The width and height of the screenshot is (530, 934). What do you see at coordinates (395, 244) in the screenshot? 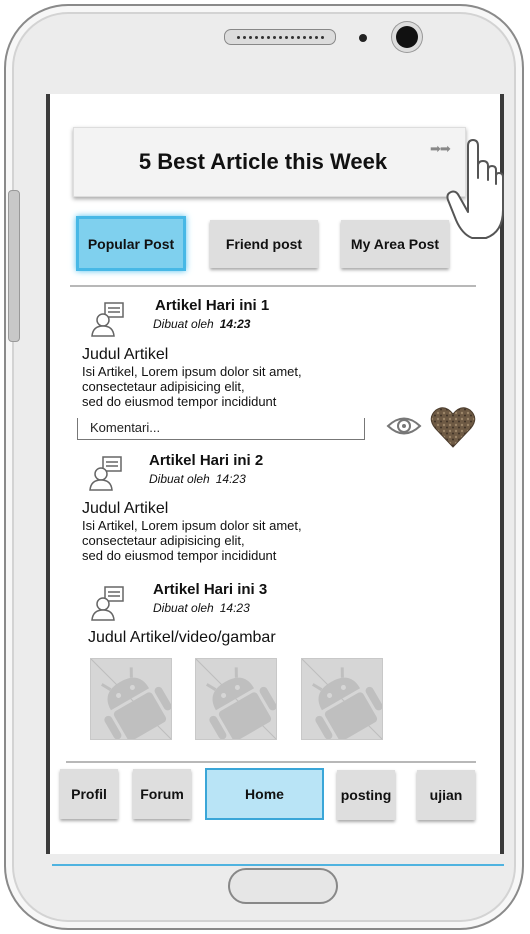
I see `tab-my-area-post: My Area Post` at bounding box center [395, 244].